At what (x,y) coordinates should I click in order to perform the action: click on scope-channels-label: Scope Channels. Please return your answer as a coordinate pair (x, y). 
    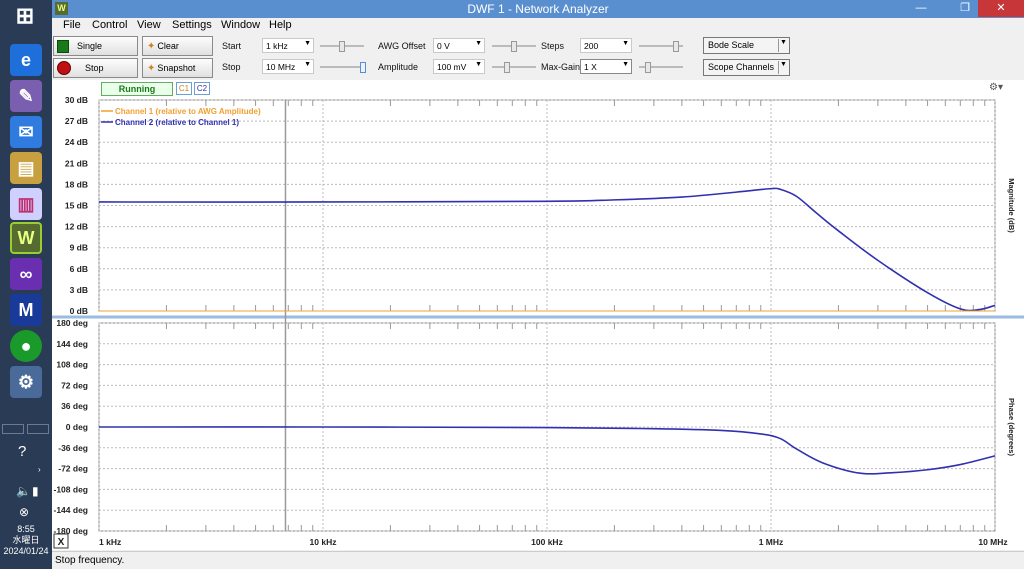
    Looking at the image, I should click on (741, 67).